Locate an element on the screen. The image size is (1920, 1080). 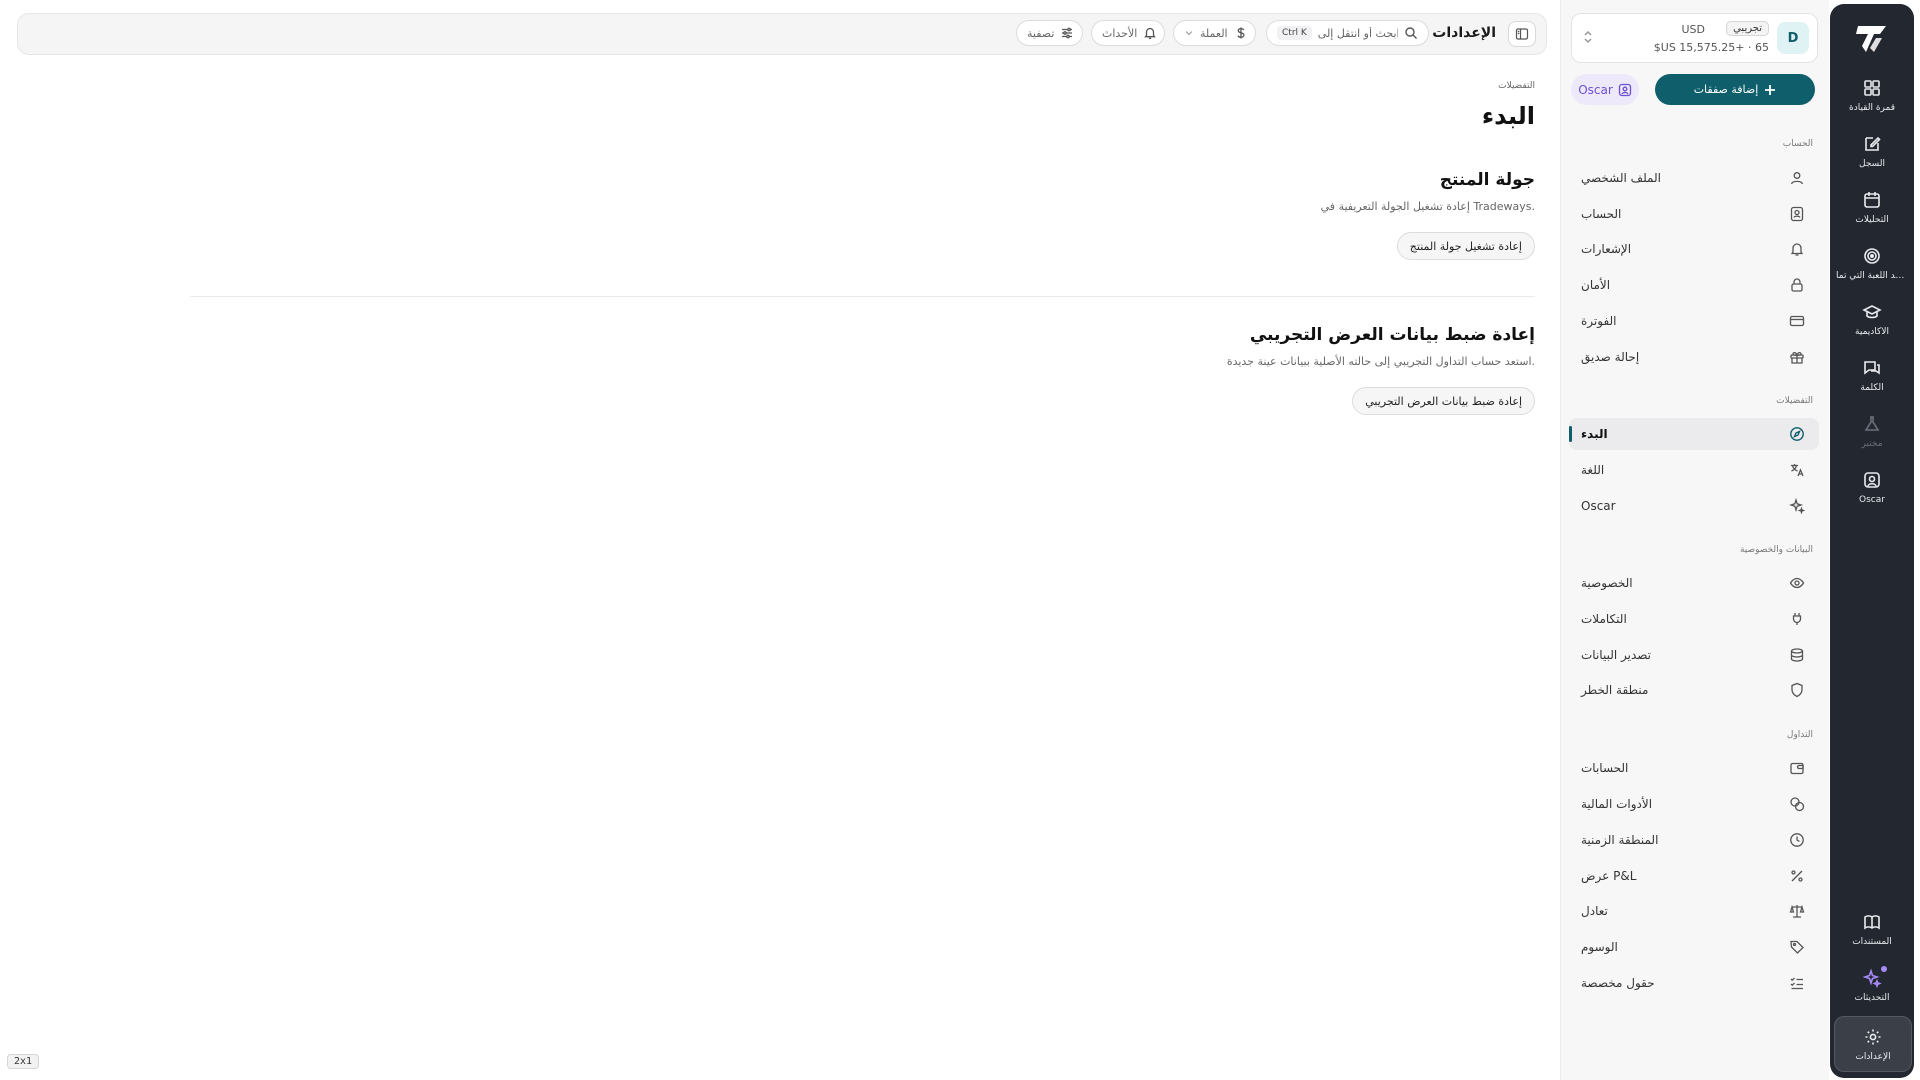
restart-tour-button: إعادة تشغيل جولة المنتج is located at coordinates (1465, 246).